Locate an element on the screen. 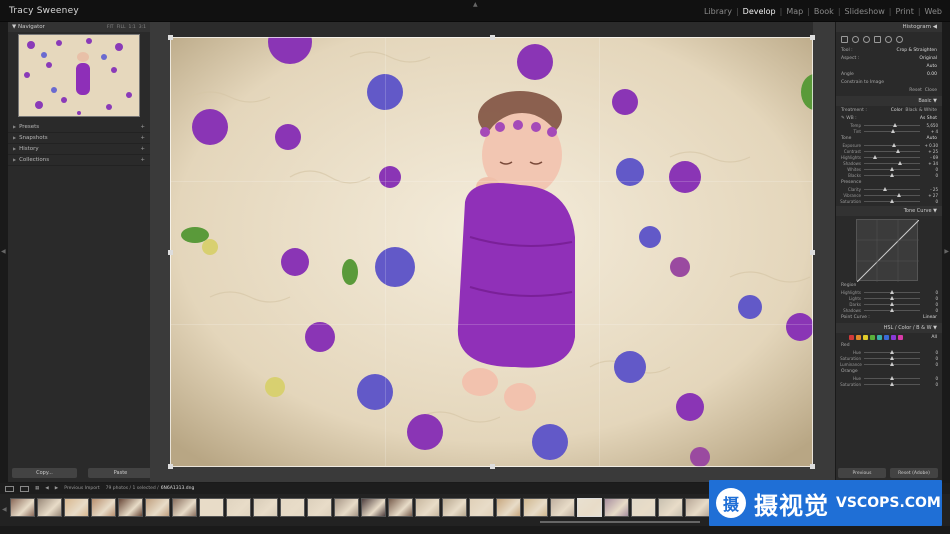 The image size is (950, 534). slider-value: + 25 is located at coordinates (929, 151).